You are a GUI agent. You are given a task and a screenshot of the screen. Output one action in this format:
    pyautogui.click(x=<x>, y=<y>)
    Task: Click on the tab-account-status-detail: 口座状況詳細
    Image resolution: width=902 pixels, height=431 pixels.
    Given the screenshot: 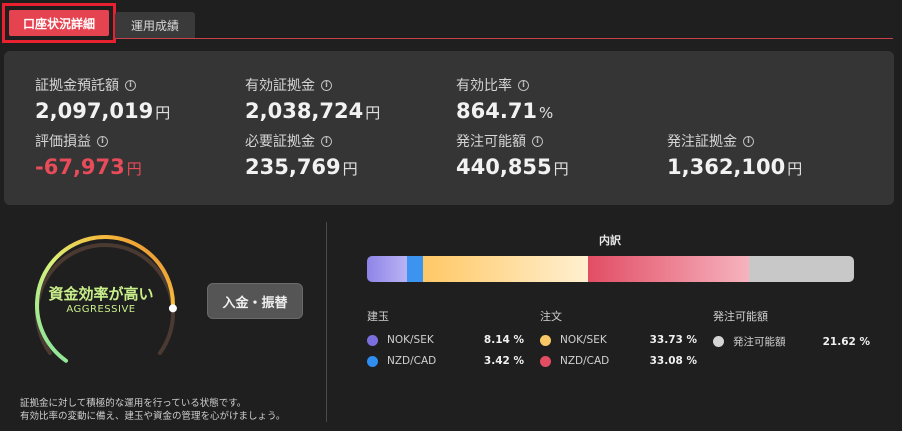 What is the action you would take?
    pyautogui.click(x=59, y=23)
    